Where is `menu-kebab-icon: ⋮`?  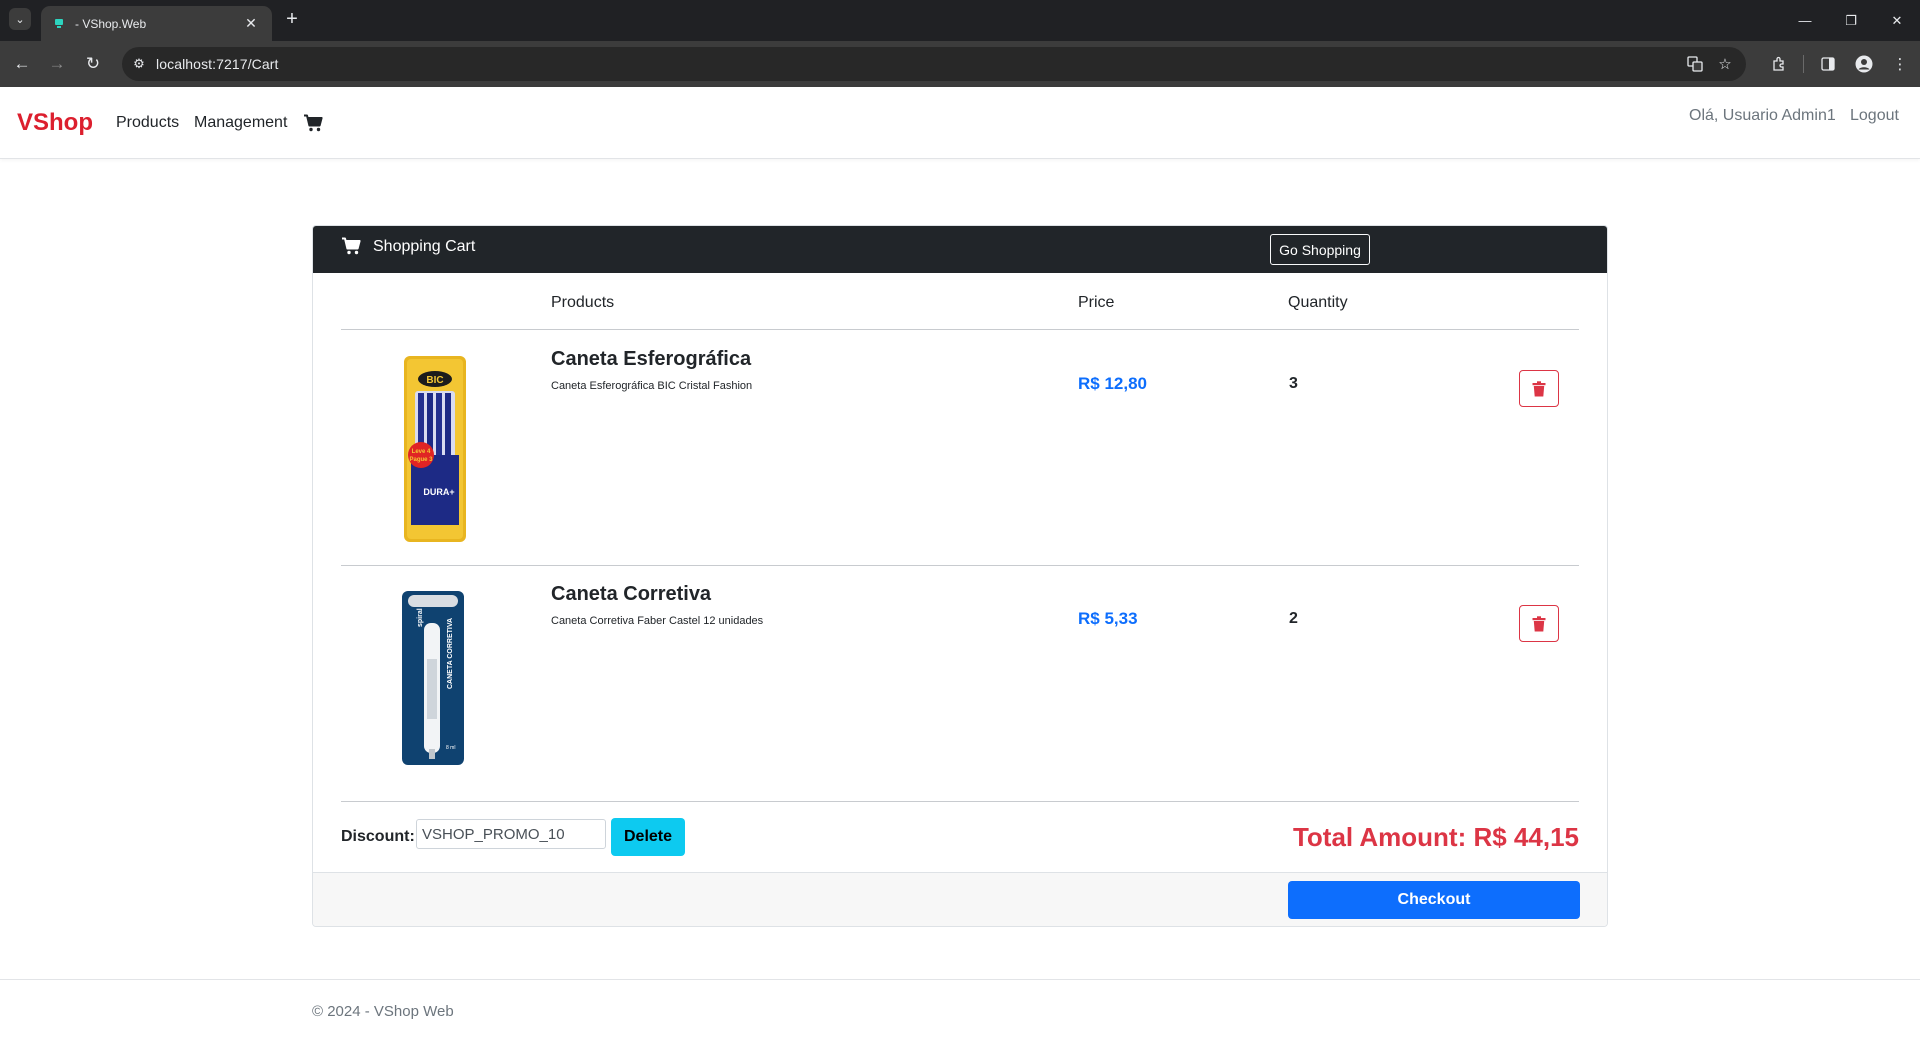 menu-kebab-icon: ⋮ is located at coordinates (1900, 64).